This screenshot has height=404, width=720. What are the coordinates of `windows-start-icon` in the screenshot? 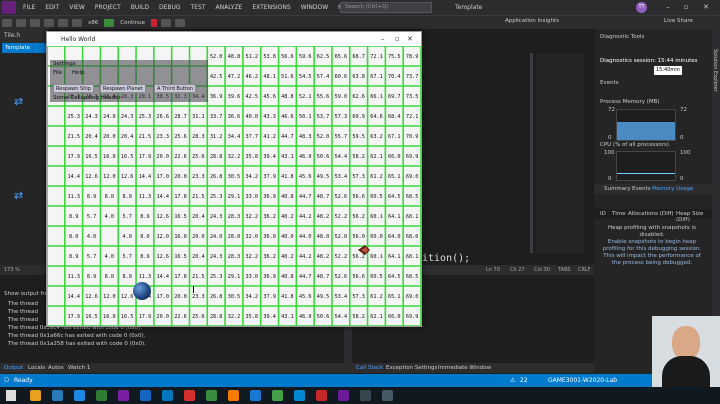 It's located at (11, 395).